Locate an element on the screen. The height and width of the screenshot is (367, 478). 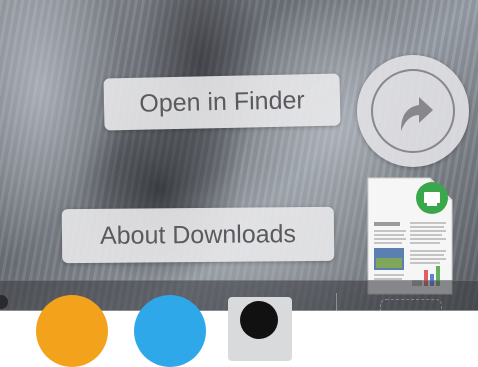
about-downloads-button: About Downloads is located at coordinates (198, 235).